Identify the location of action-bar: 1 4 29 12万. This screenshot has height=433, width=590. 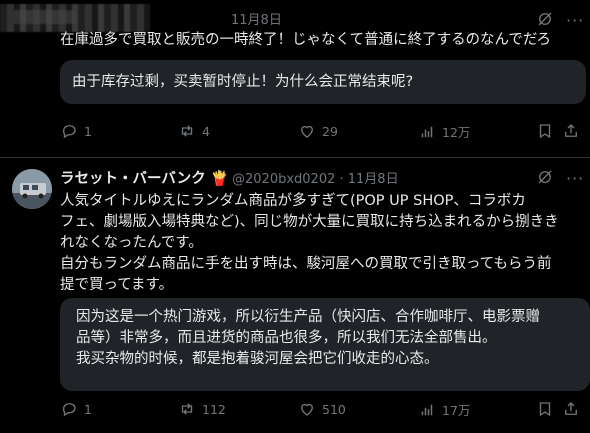
(320, 134).